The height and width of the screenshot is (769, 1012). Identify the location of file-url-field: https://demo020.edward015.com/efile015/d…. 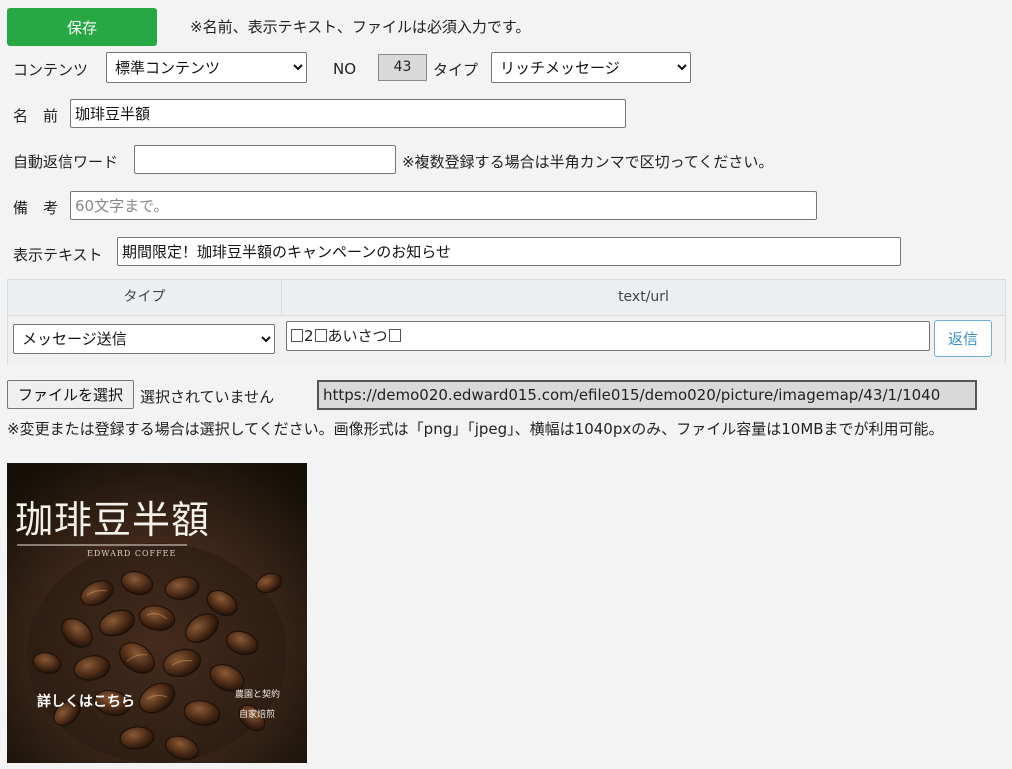
(647, 395).